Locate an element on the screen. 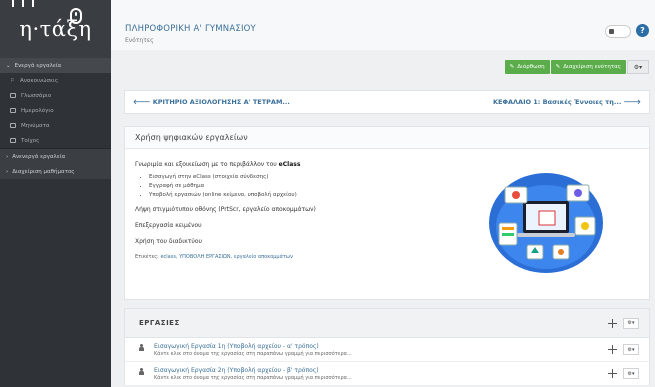 This screenshot has width=655, height=387. sidebar-item-label: Ανακοινώσεις is located at coordinates (39, 80).